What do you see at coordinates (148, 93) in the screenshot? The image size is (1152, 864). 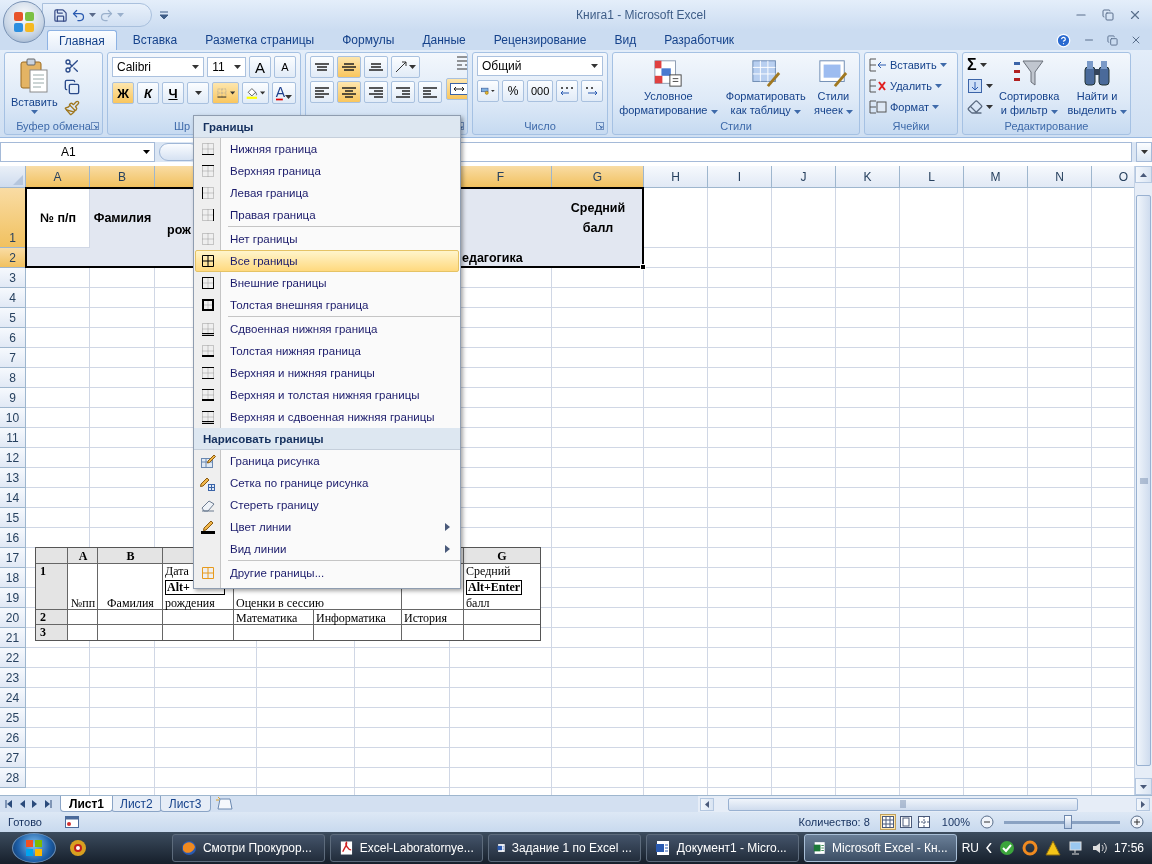 I see `italic-button: К` at bounding box center [148, 93].